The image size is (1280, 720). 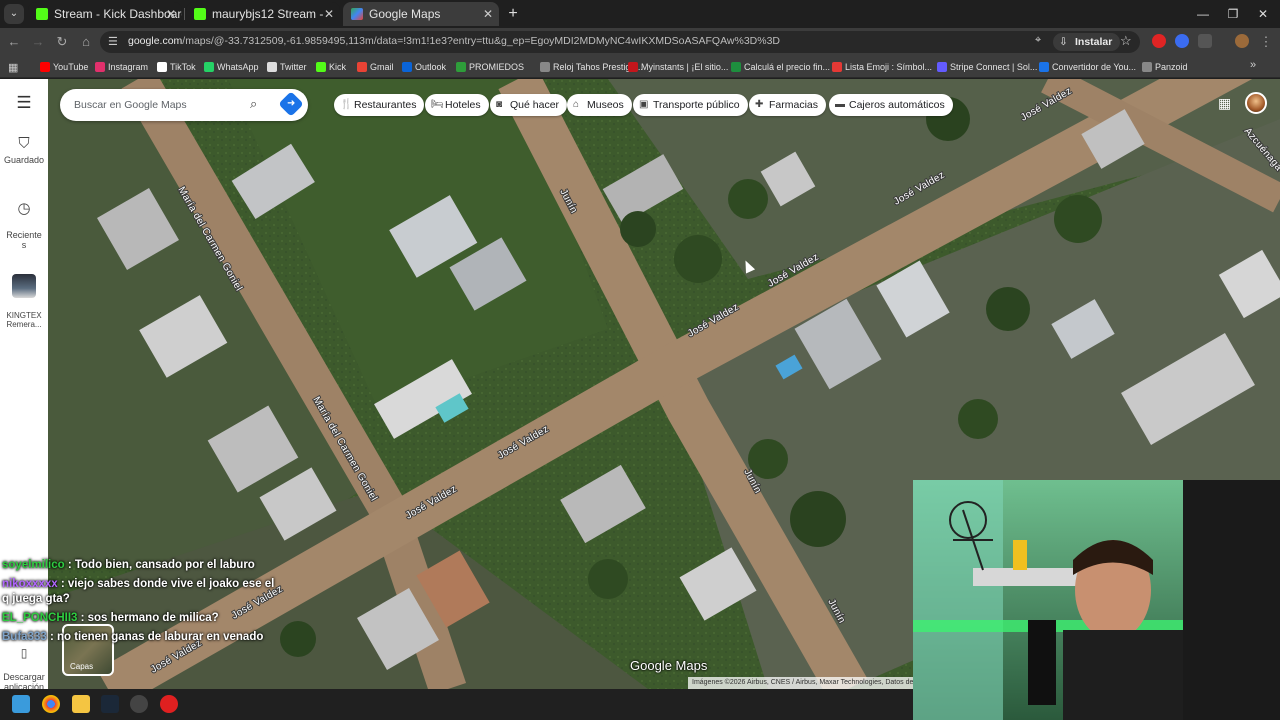 What do you see at coordinates (169, 704) in the screenshot?
I see `media-player-icon` at bounding box center [169, 704].